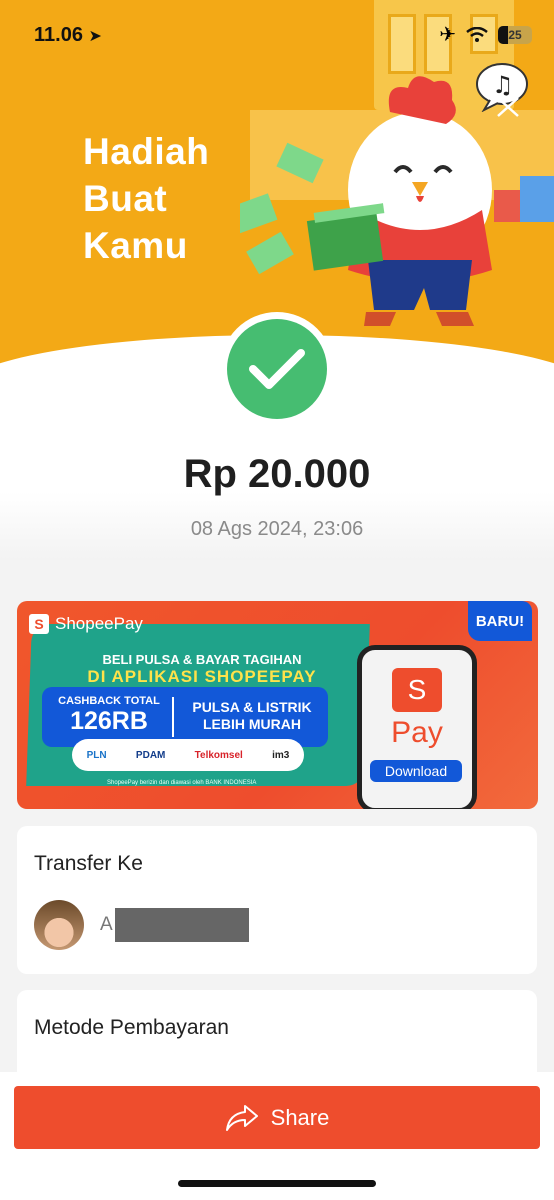 This screenshot has height=1200, width=554. What do you see at coordinates (131, 1027) in the screenshot?
I see `payment-method-title: Metode Pembayaran` at bounding box center [131, 1027].